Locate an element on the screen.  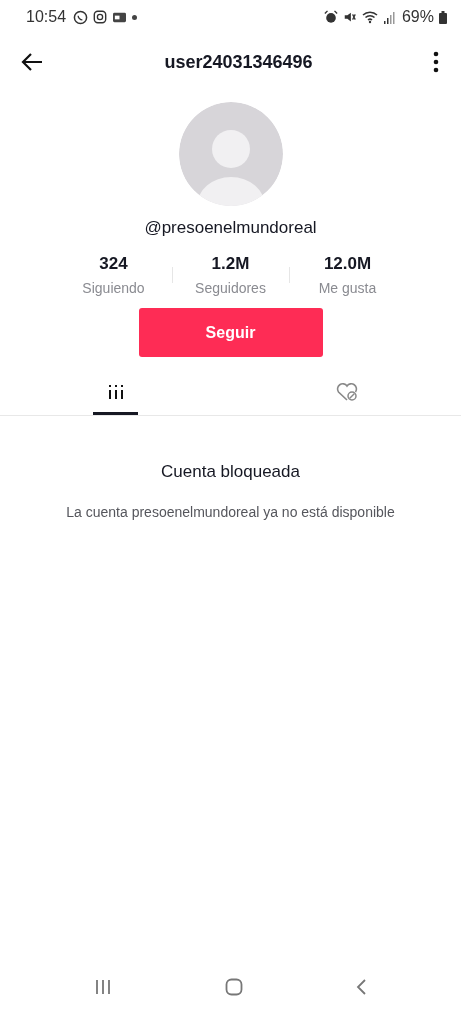
notice-message: La cuenta presoenelmundoreal ya no está disponible is located at coordinates (230, 512).